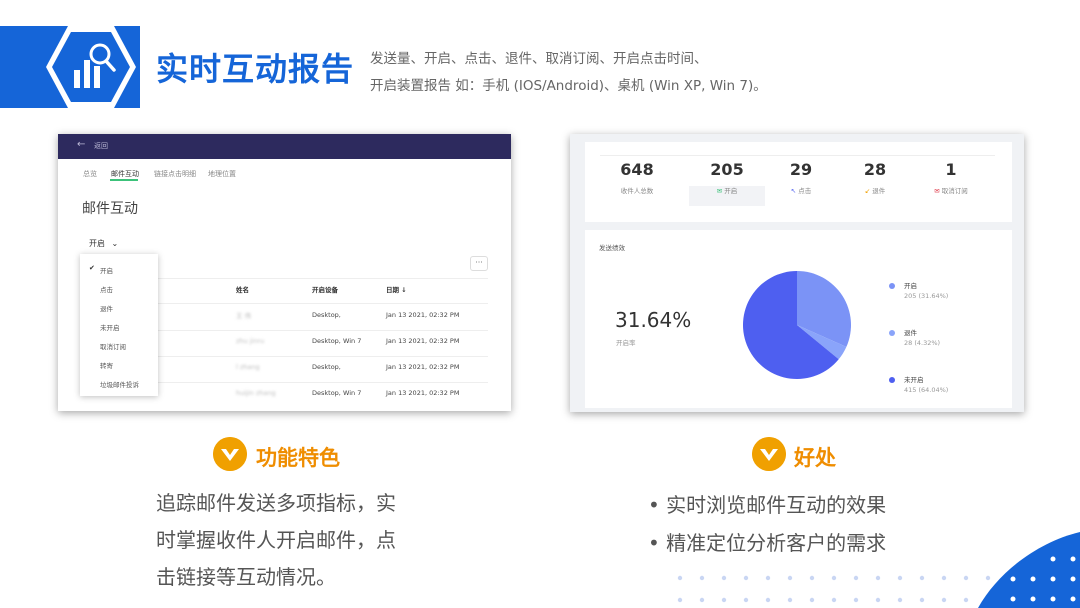 The width and height of the screenshot is (1080, 608). What do you see at coordinates (106, 308) in the screenshot?
I see `menu-item-bounce: 退件` at bounding box center [106, 308].